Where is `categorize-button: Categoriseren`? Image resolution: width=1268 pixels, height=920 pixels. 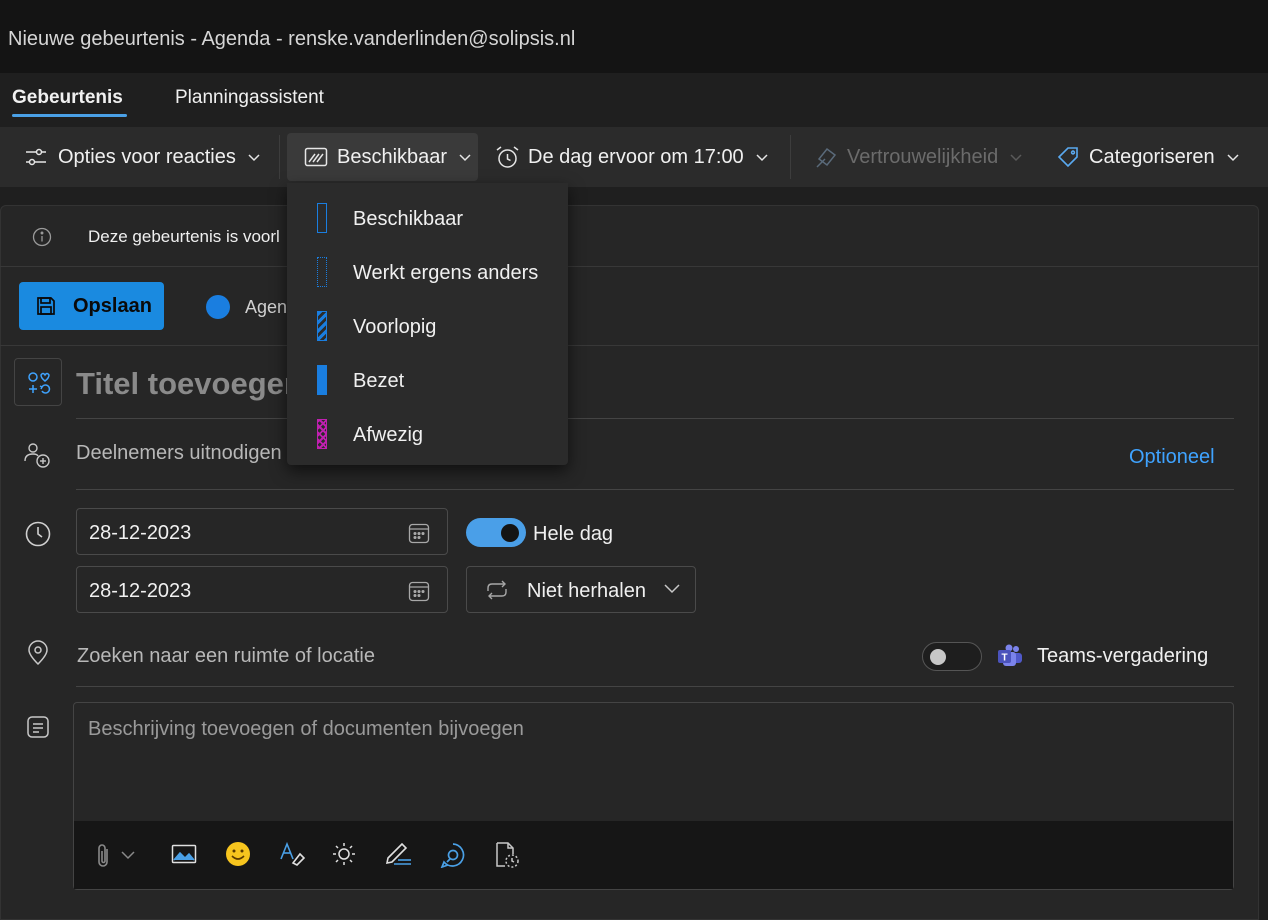 categorize-button: Categoriseren is located at coordinates (1147, 157).